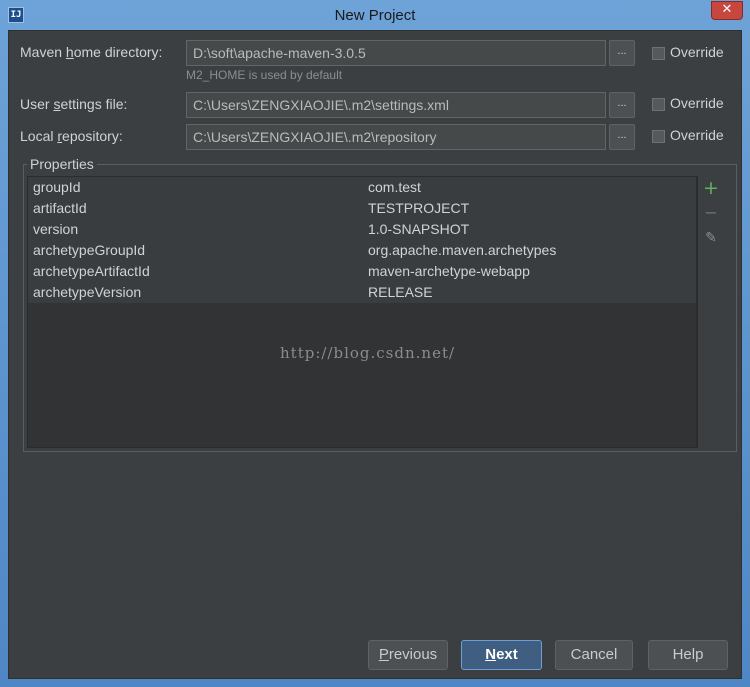 The height and width of the screenshot is (687, 750). What do you see at coordinates (89, 250) in the screenshot?
I see `property-key: archetypeGroupId` at bounding box center [89, 250].